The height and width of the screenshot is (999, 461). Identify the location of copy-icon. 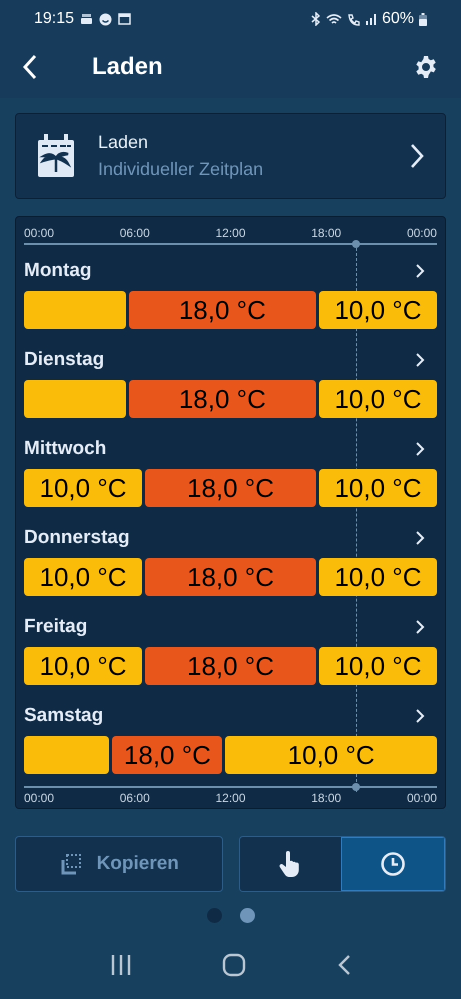
(70, 864).